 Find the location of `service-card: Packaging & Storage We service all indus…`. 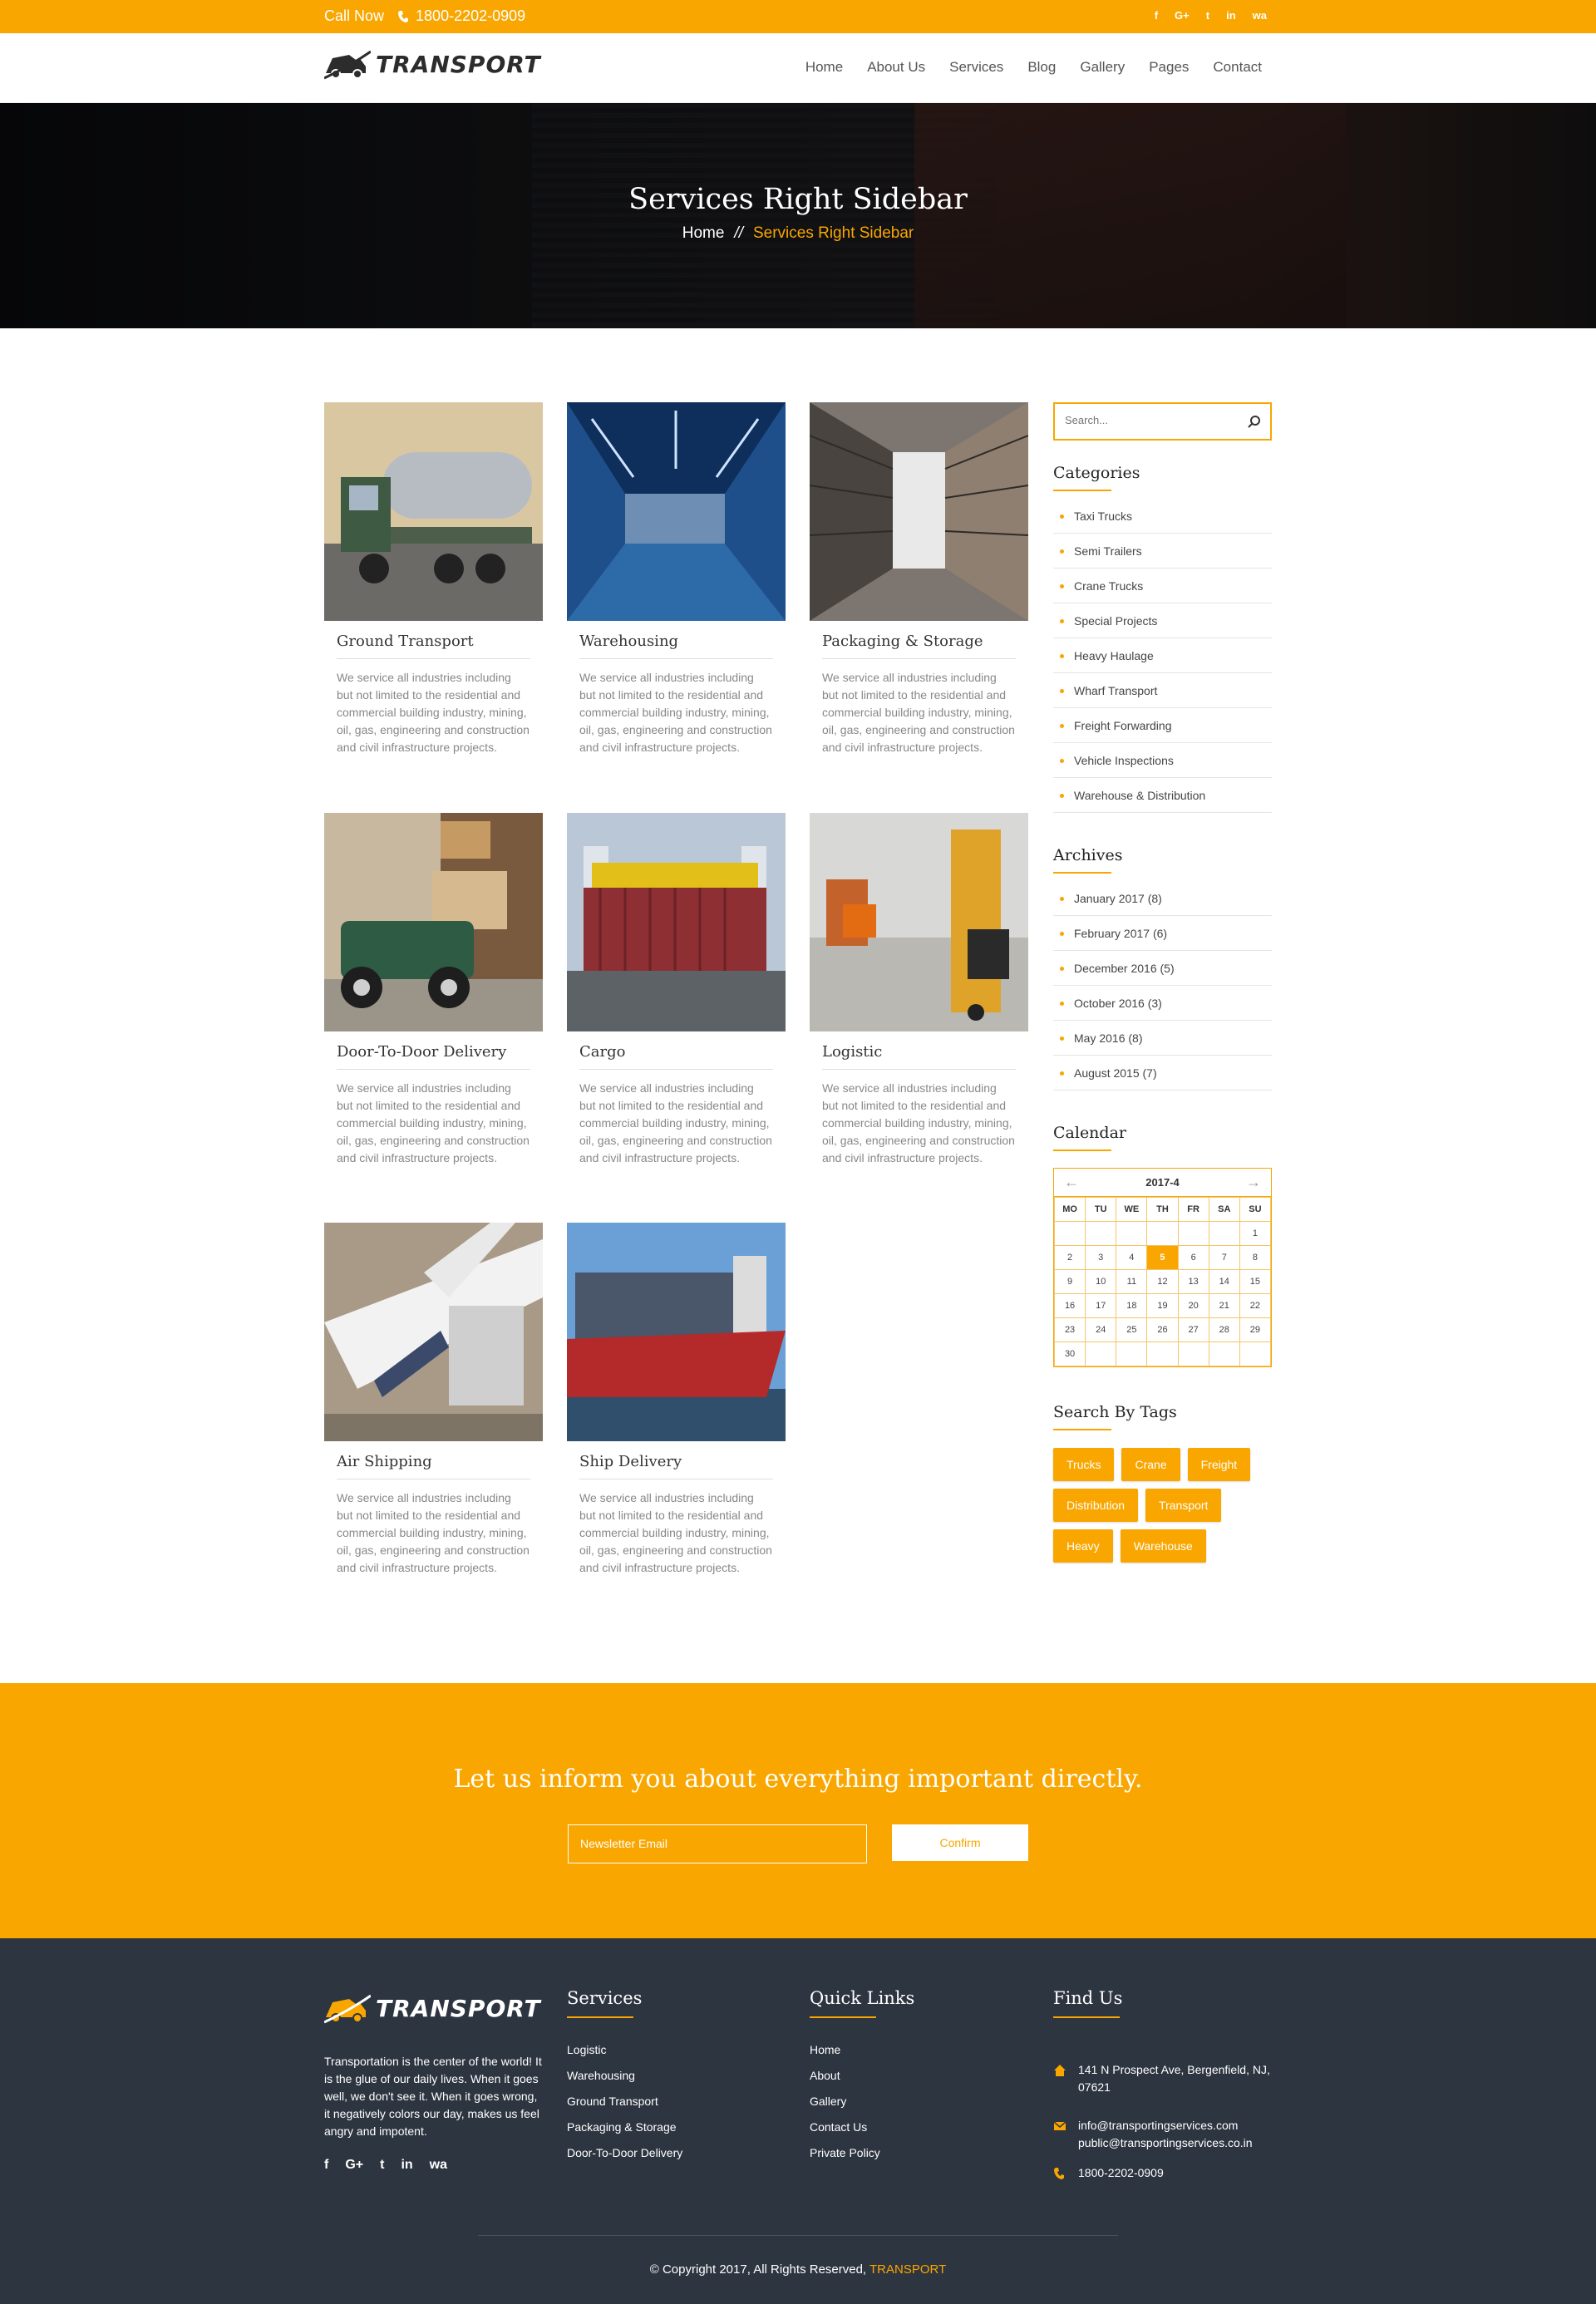

service-card: Packaging & Storage We service all indus… is located at coordinates (919, 579).